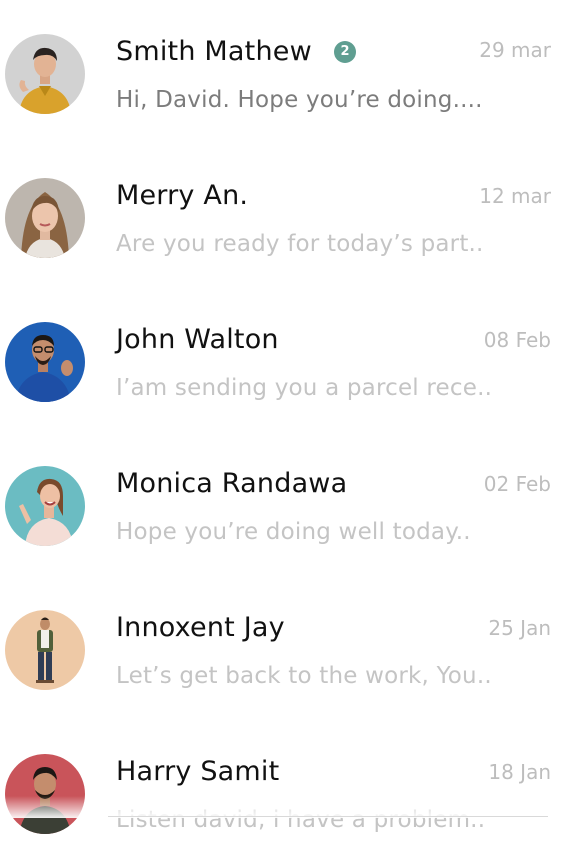 The image size is (572, 864). I want to click on man-red-background-avatar-icon, so click(45, 794).